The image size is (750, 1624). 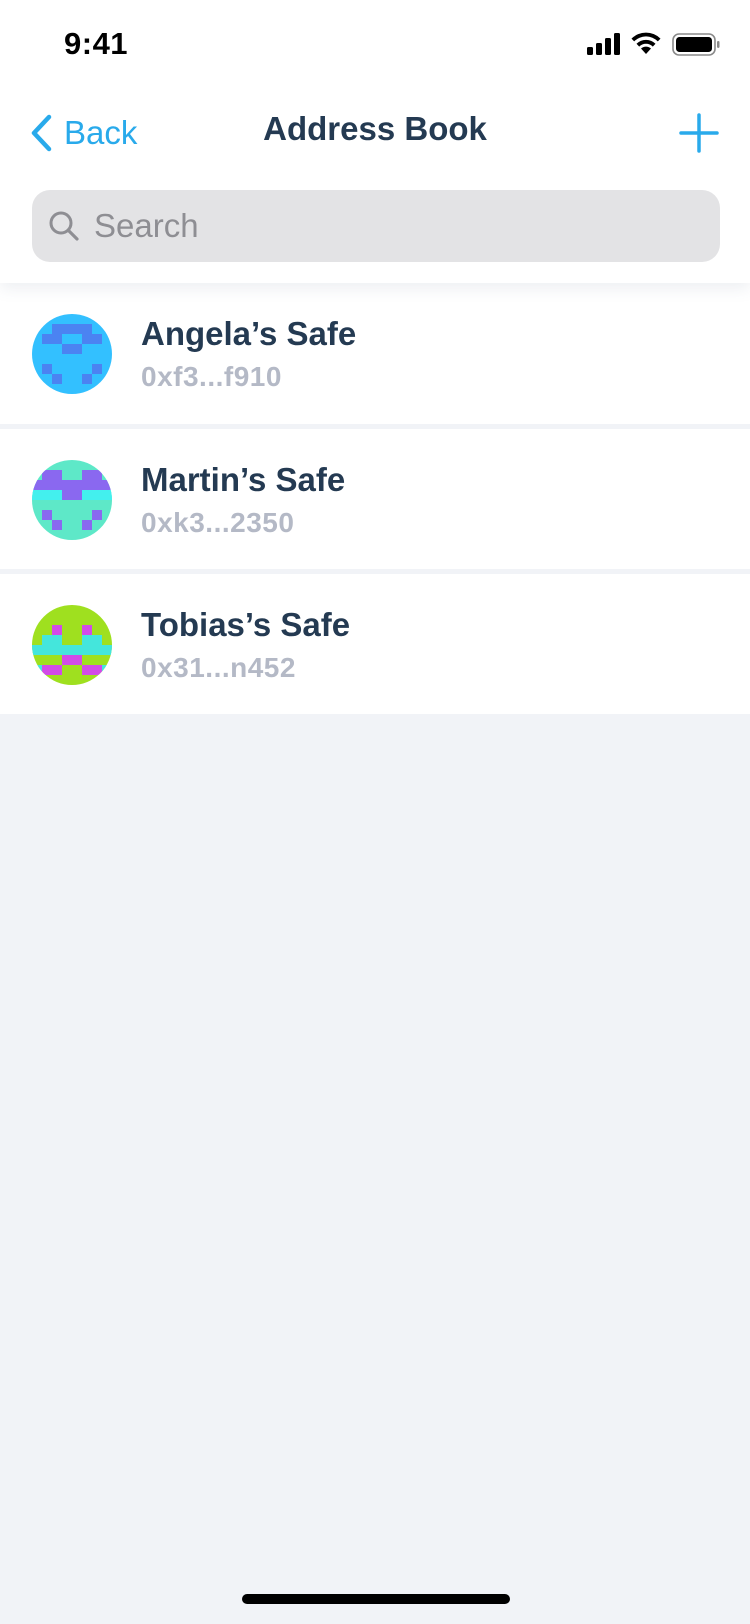 I want to click on add-contact-button, so click(x=699, y=135).